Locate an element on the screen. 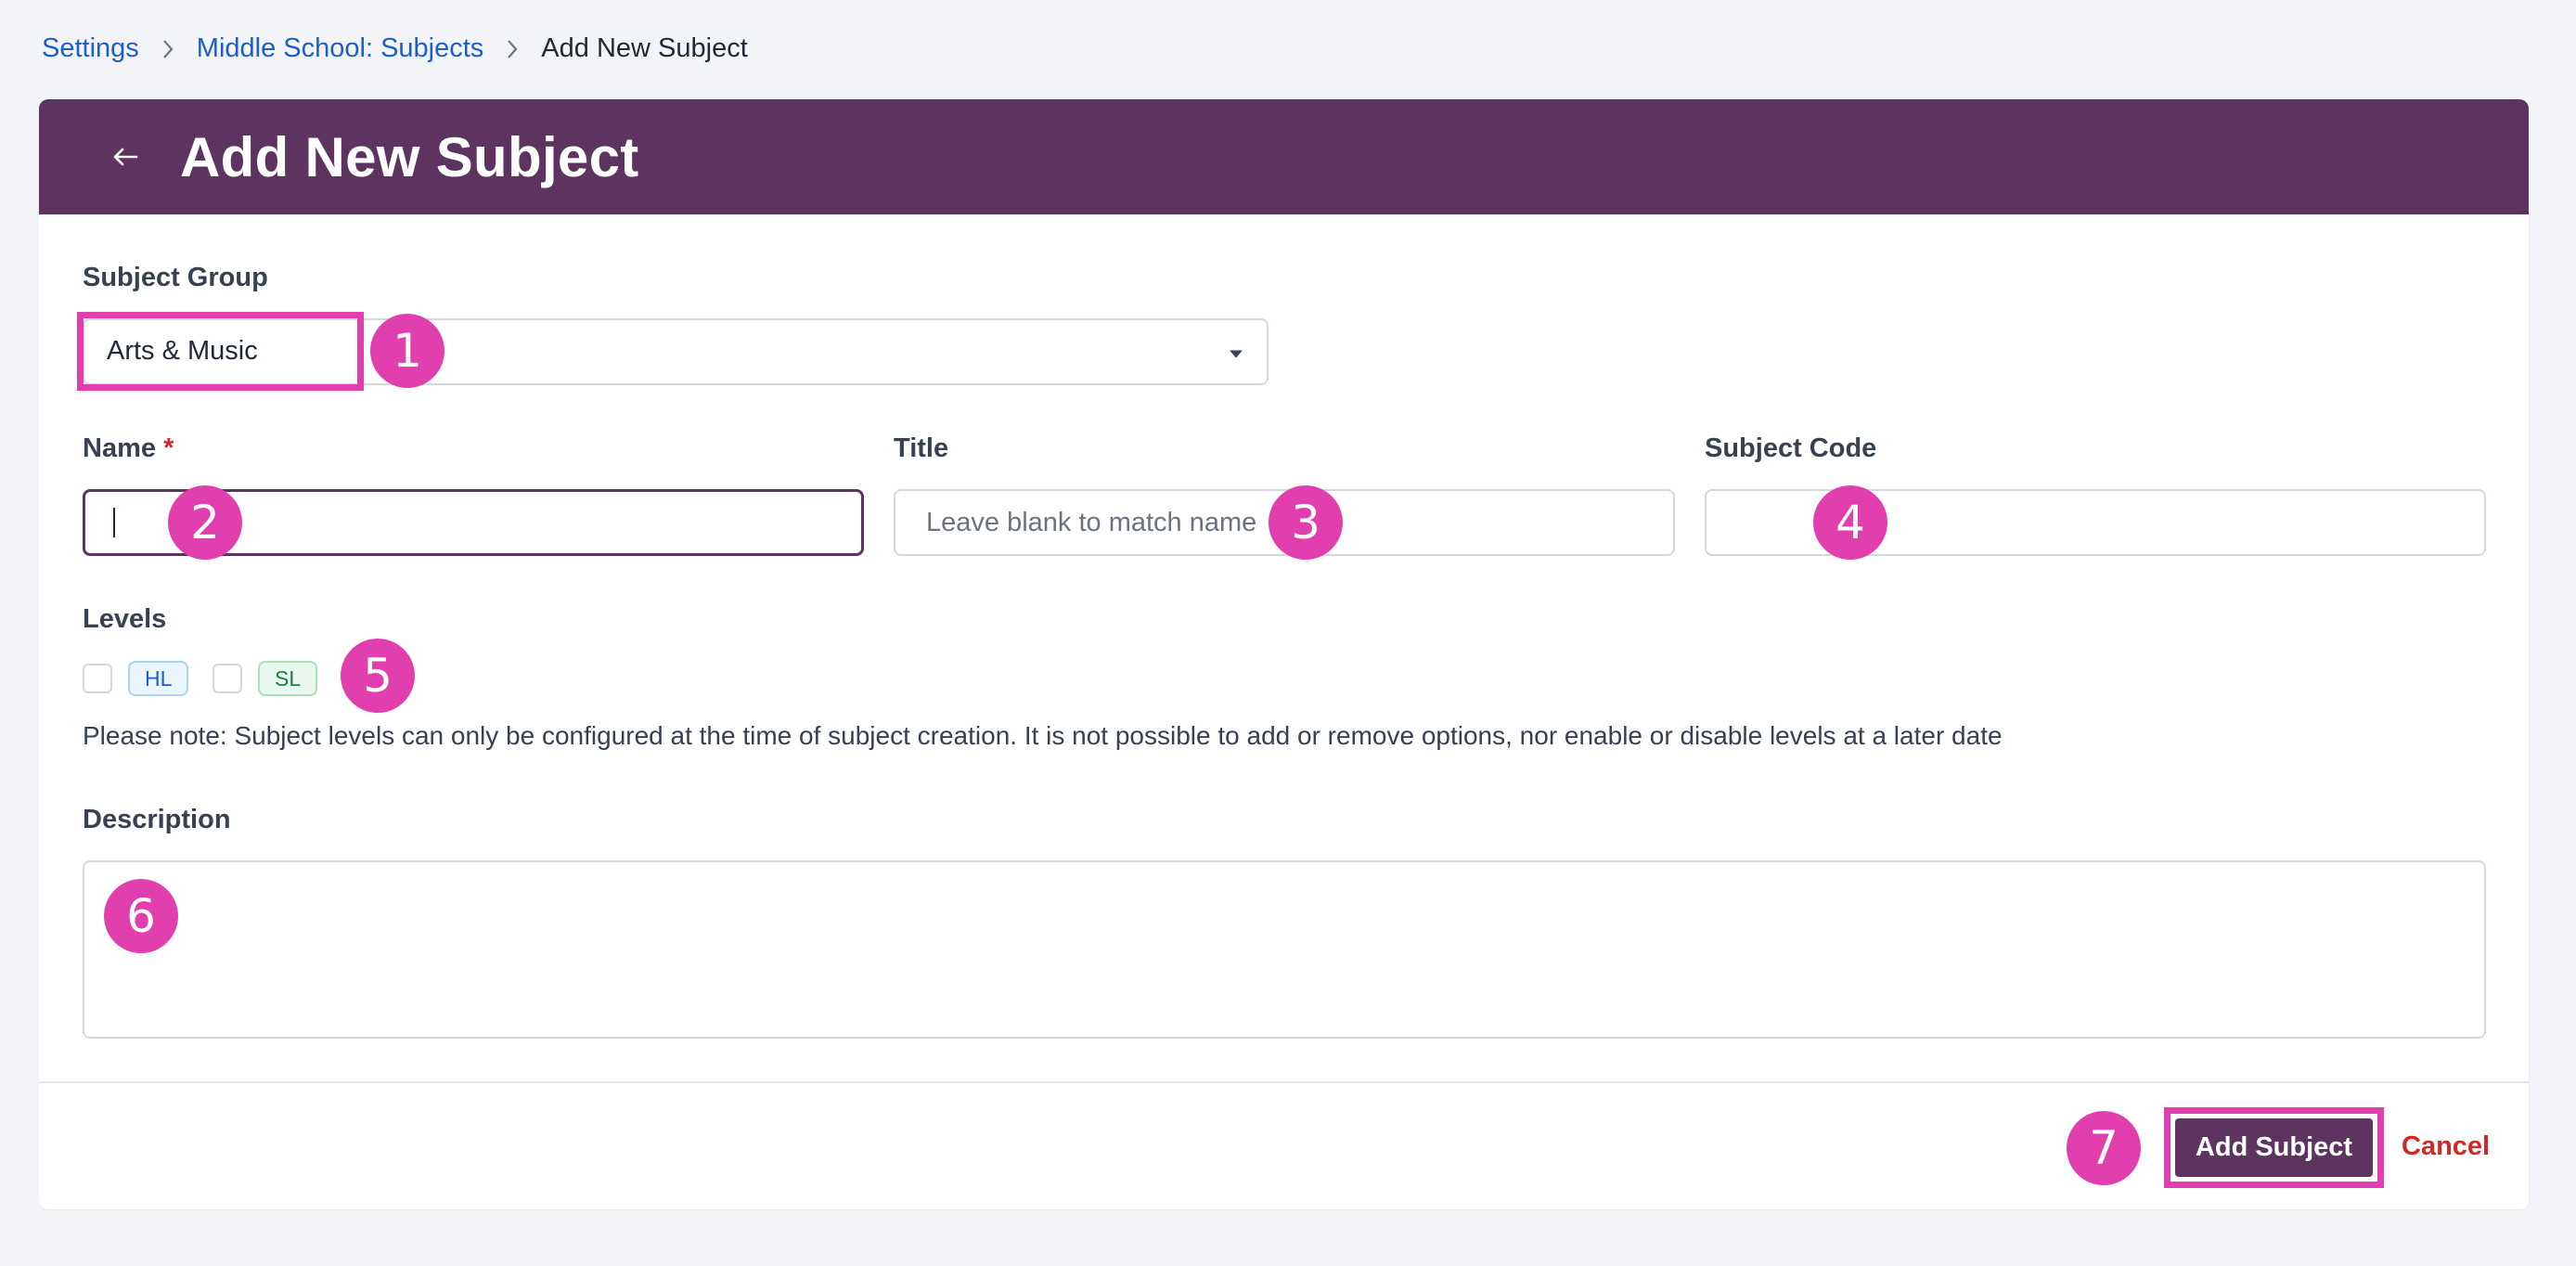 The height and width of the screenshot is (1266, 2576). annotation-badge-3: 3 is located at coordinates (1306, 522).